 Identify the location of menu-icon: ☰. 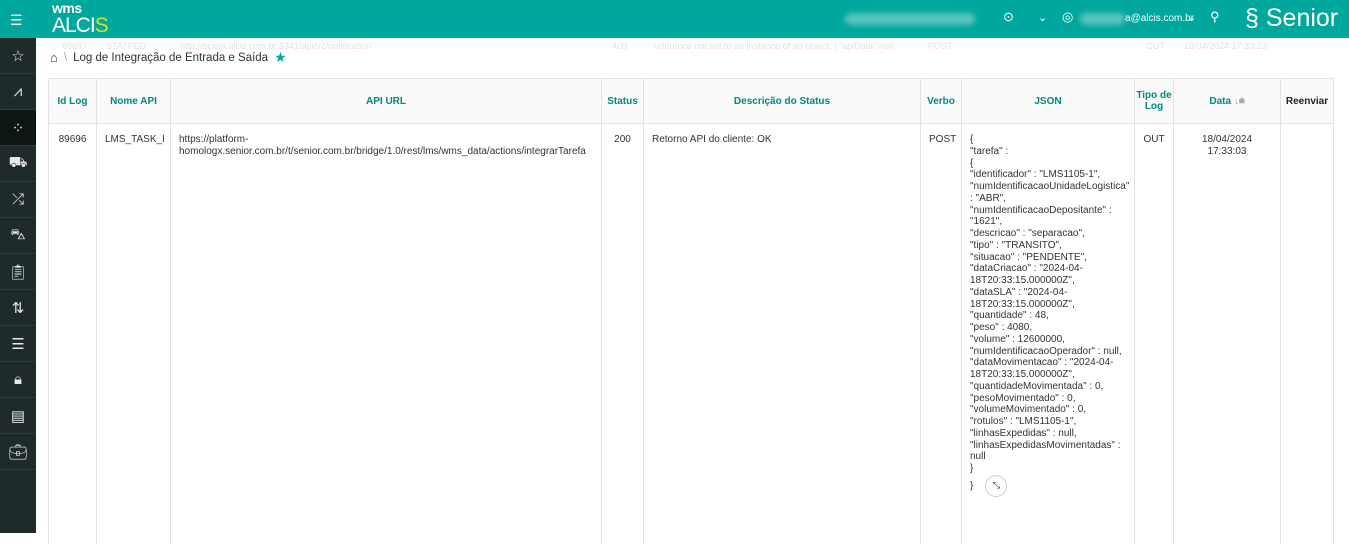
(16, 20).